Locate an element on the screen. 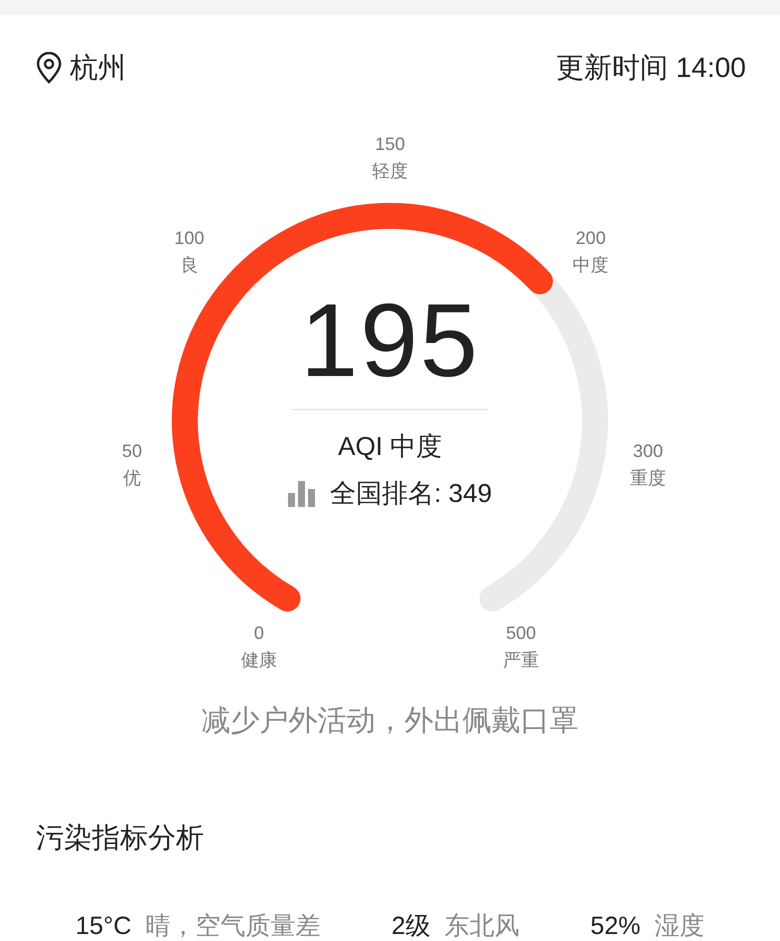 This screenshot has height=941, width=780. bar-chart-icon is located at coordinates (302, 493).